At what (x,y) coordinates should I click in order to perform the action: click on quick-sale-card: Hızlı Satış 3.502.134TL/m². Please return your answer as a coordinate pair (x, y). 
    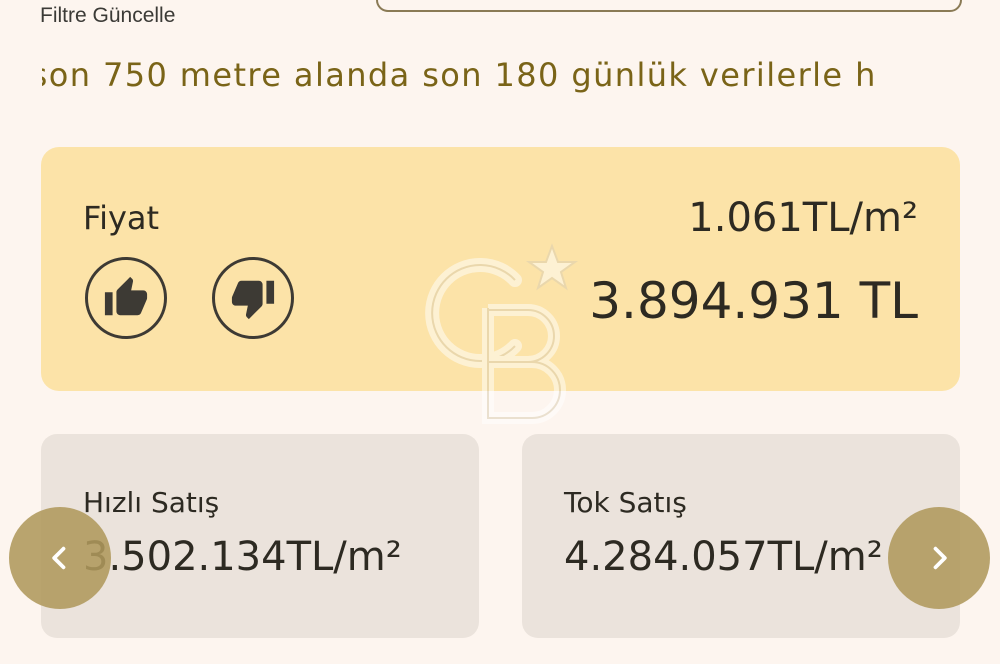
    Looking at the image, I should click on (260, 536).